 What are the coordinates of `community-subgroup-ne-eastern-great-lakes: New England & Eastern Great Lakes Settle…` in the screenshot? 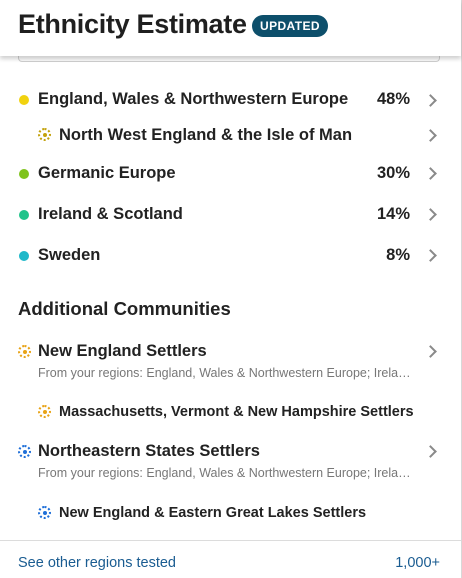 It's located at (230, 514).